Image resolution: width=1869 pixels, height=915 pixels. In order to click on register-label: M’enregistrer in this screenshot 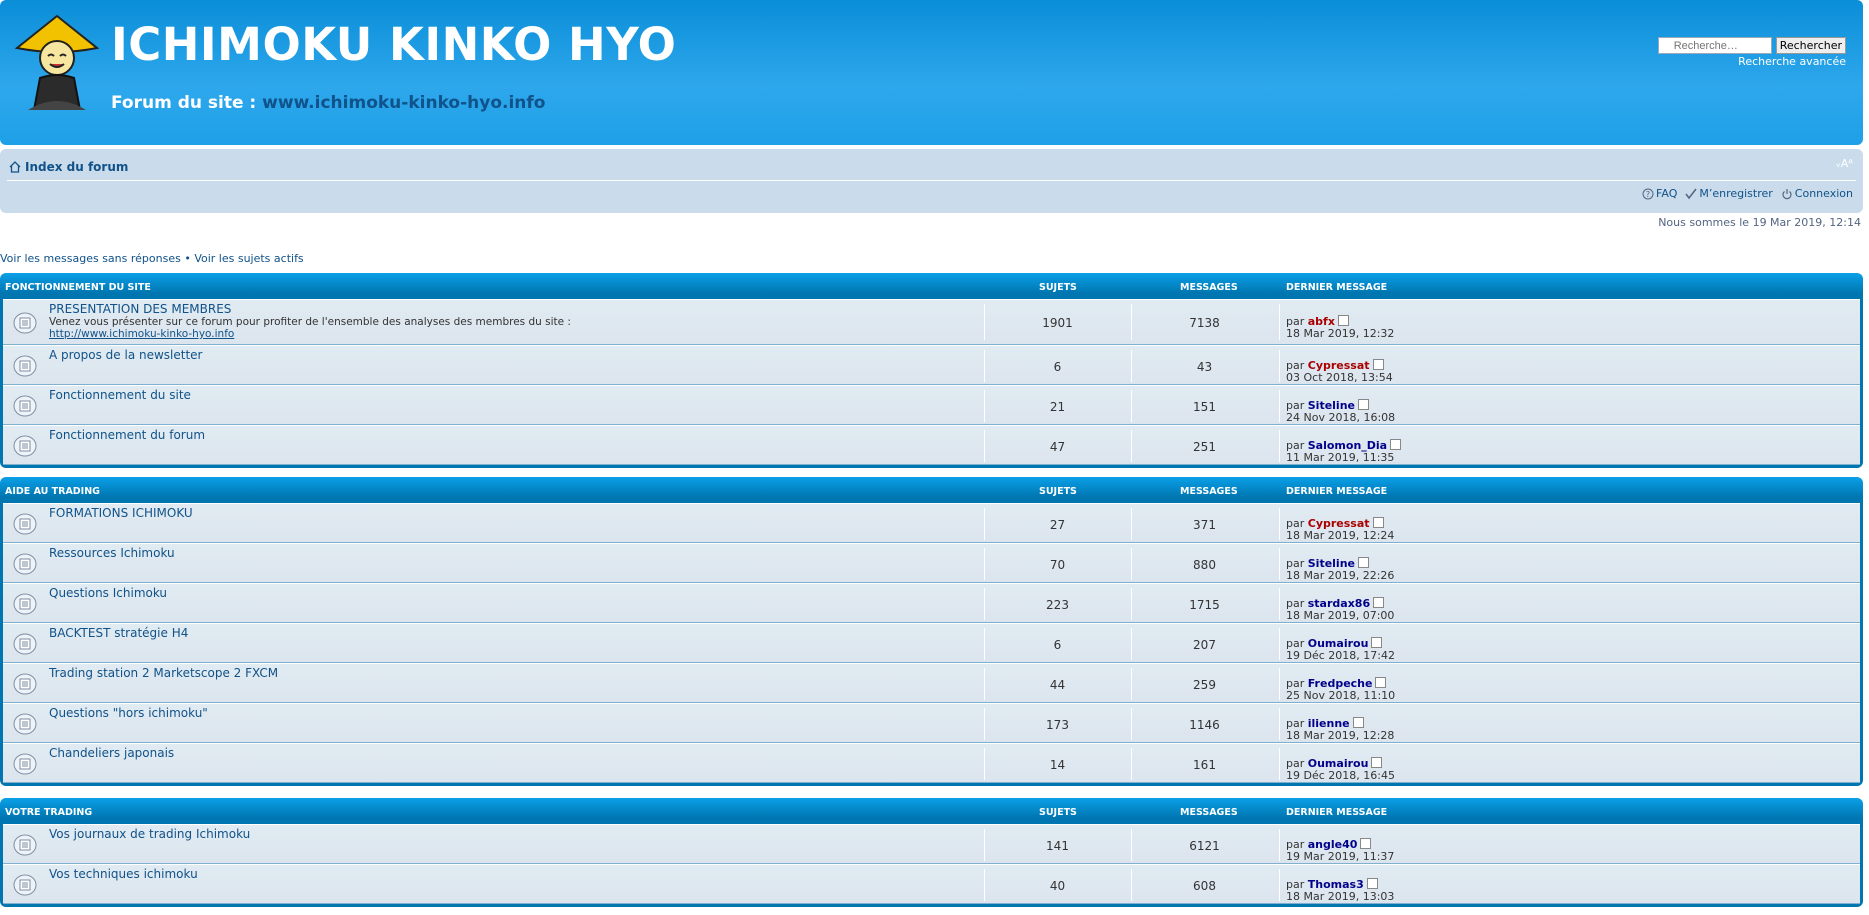, I will do `click(1736, 193)`.